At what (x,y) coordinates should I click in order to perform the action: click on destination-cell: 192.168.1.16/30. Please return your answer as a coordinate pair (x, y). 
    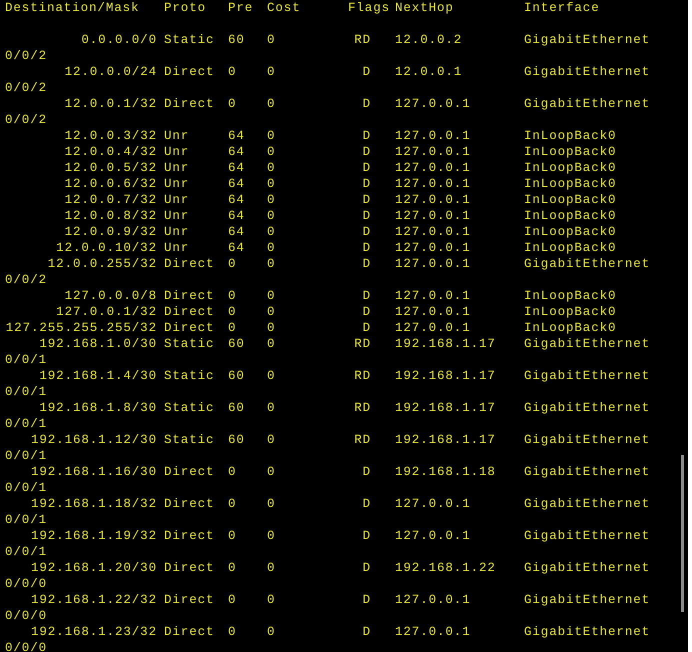
    Looking at the image, I should click on (93, 472).